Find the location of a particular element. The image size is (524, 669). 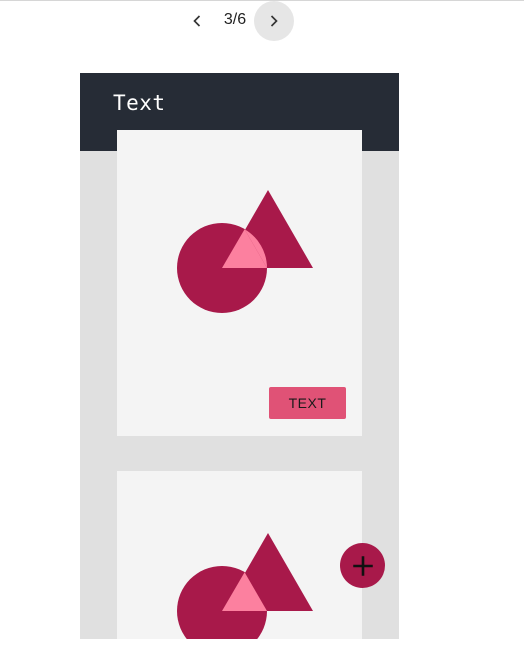

card is located at coordinates (239, 555).